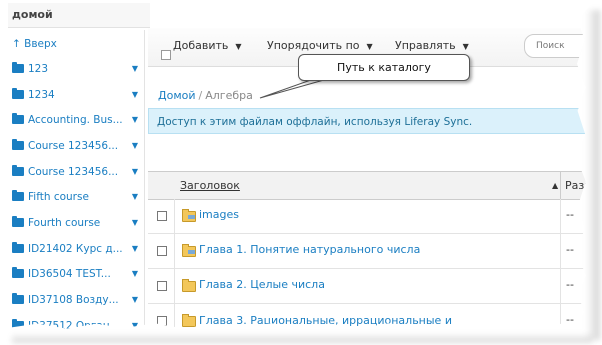 Image resolution: width=602 pixels, height=345 pixels. Describe the element at coordinates (76, 95) in the screenshot. I see `sidebar-folder-item: 1234 ▼` at that location.